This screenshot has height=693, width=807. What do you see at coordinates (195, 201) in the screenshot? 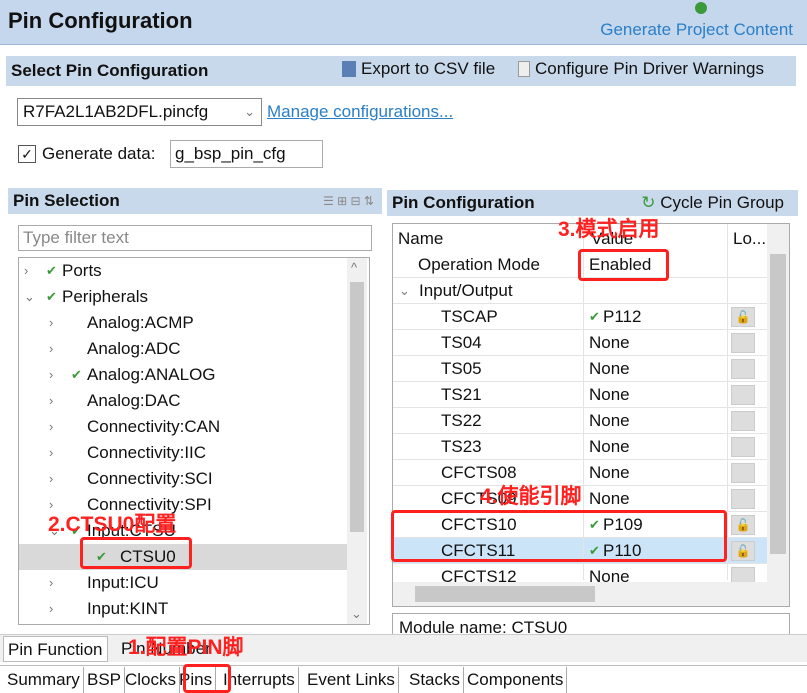
I see `pin-selection-header: Pin Selection ☰ ⊞ ⊟ ⇅` at bounding box center [195, 201].